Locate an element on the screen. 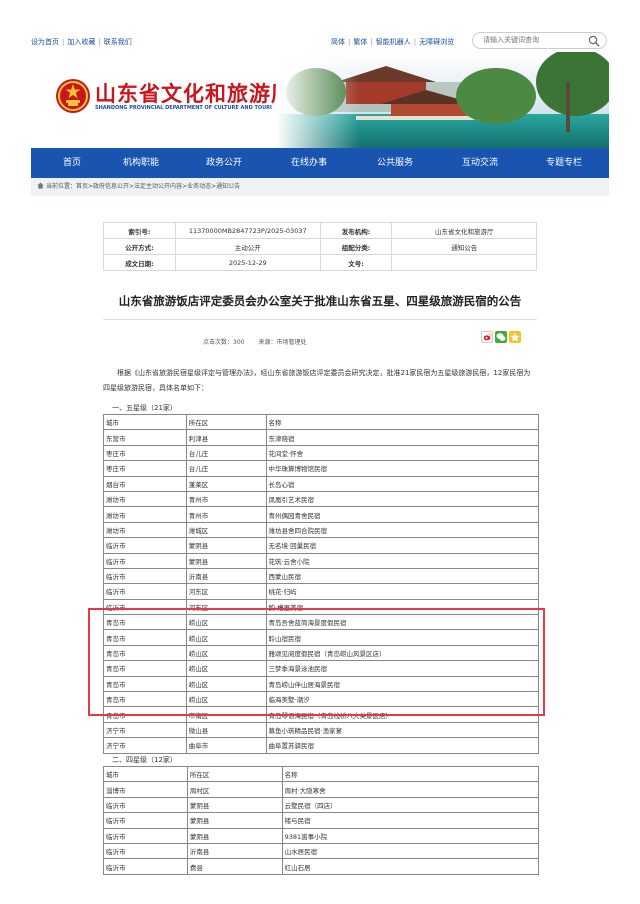  name-cell: 无名境·回巢民宿 is located at coordinates (402, 545).